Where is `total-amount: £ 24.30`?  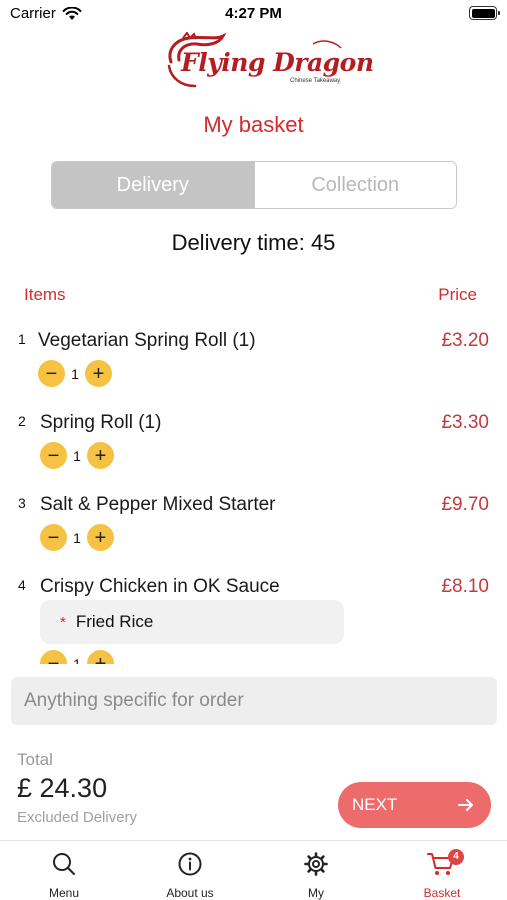 total-amount: £ 24.30 is located at coordinates (62, 788).